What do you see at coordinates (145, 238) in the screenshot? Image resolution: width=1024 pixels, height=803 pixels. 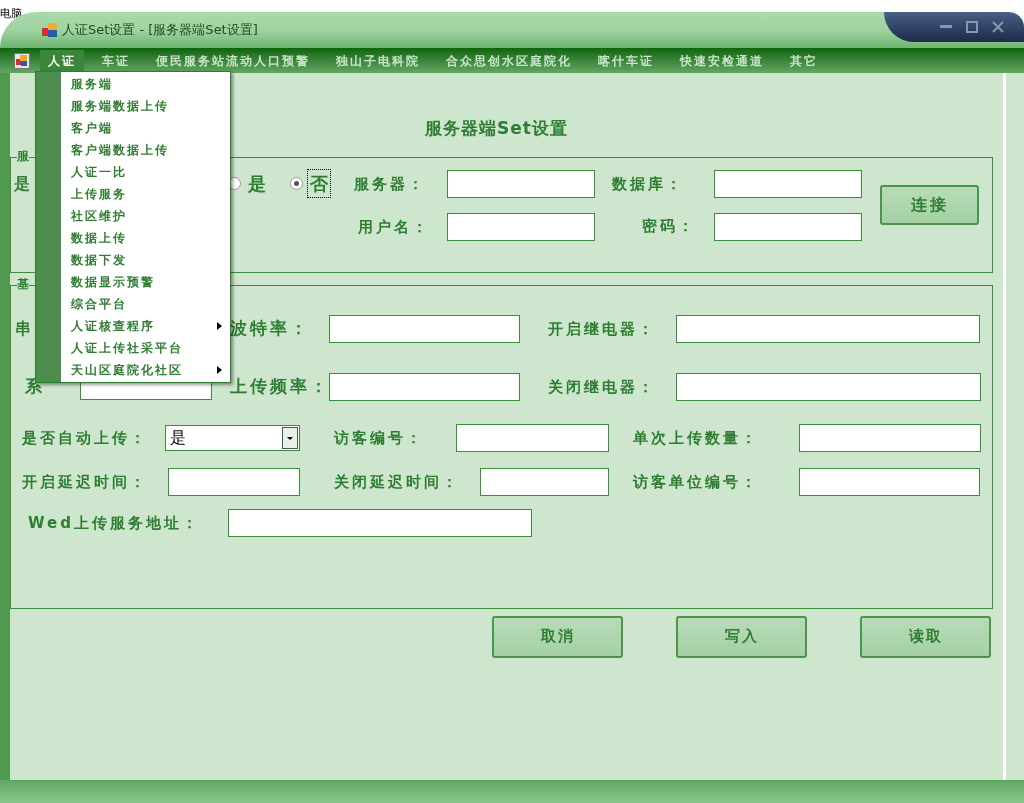 I see `dropdown-item: 数据上传` at bounding box center [145, 238].